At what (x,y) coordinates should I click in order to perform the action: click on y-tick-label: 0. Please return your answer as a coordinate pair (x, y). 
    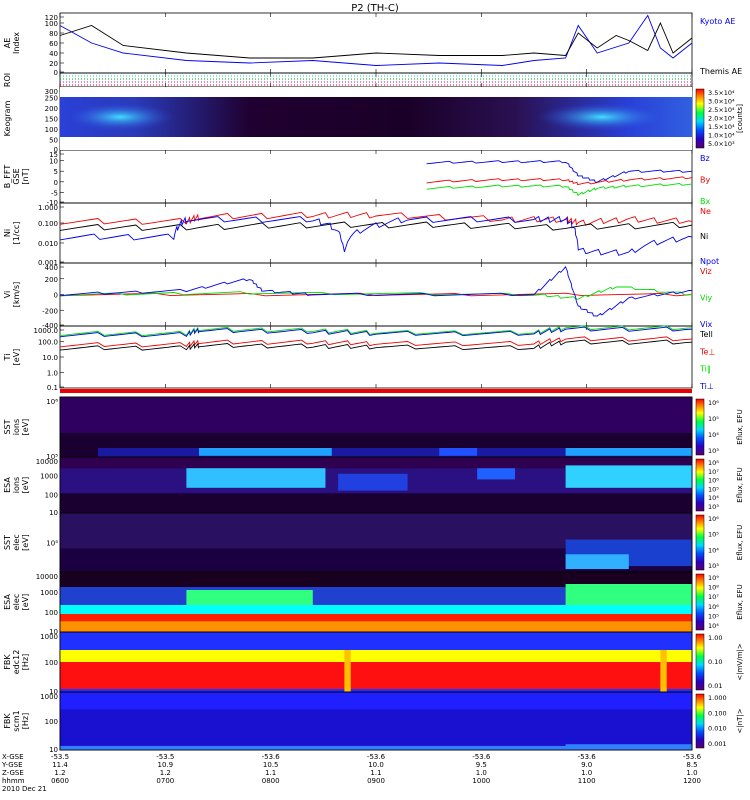
    Looking at the image, I should click on (56, 296).